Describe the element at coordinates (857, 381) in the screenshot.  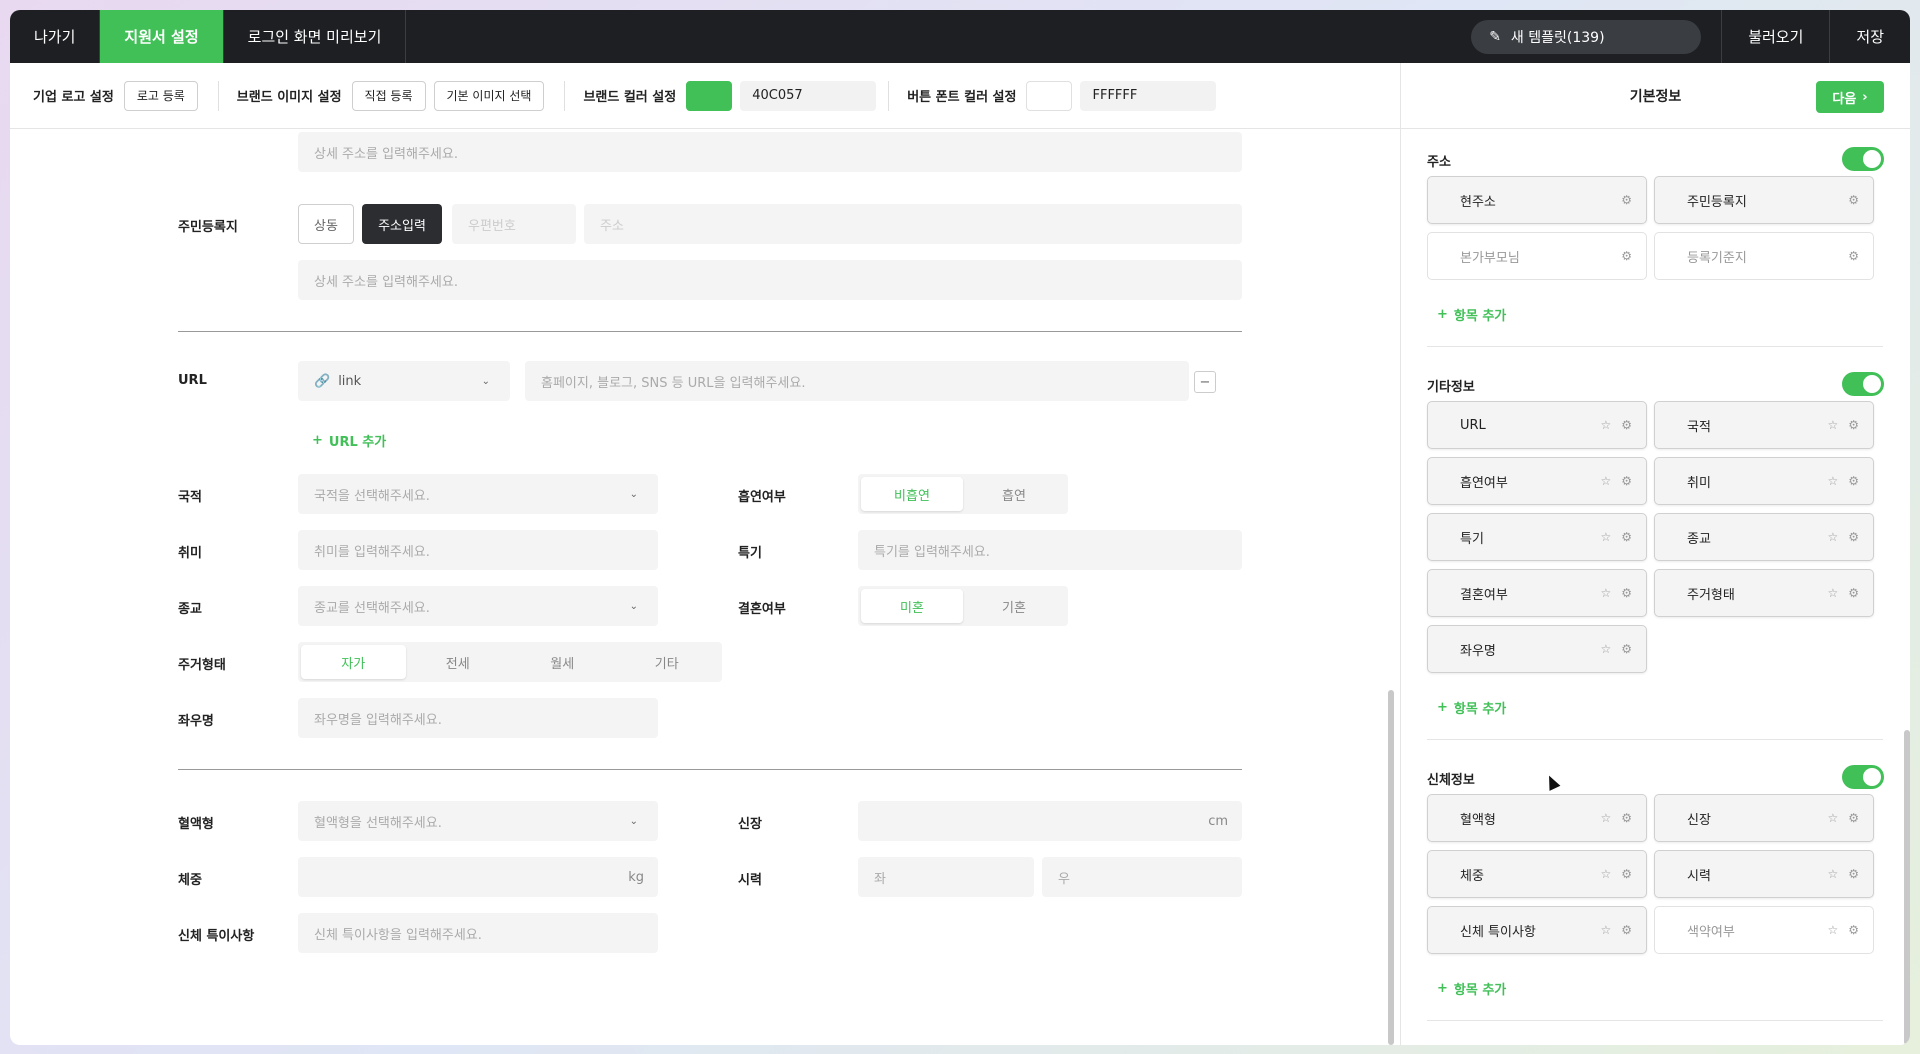
I see `url-input: 홈페이지, 블로그, SNS 등 URL을 입력해주세요.` at that location.